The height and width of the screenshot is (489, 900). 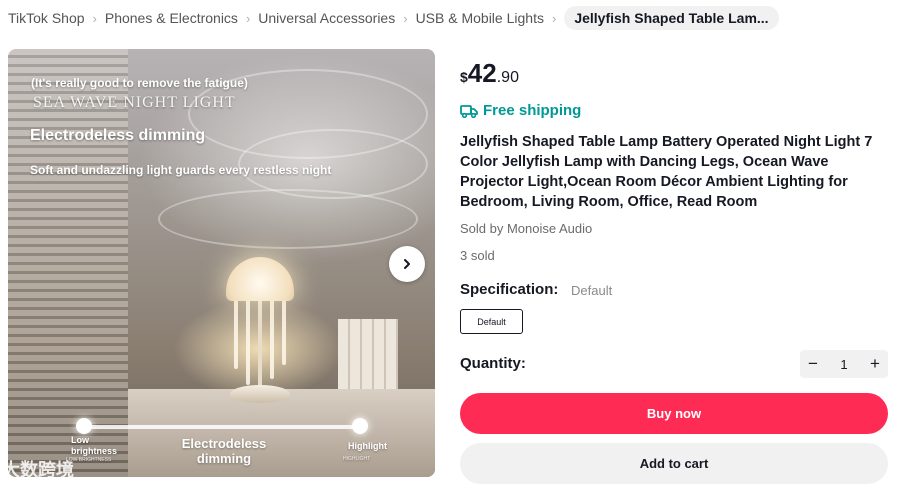 What do you see at coordinates (482, 73) in the screenshot?
I see `price-integer: 42` at bounding box center [482, 73].